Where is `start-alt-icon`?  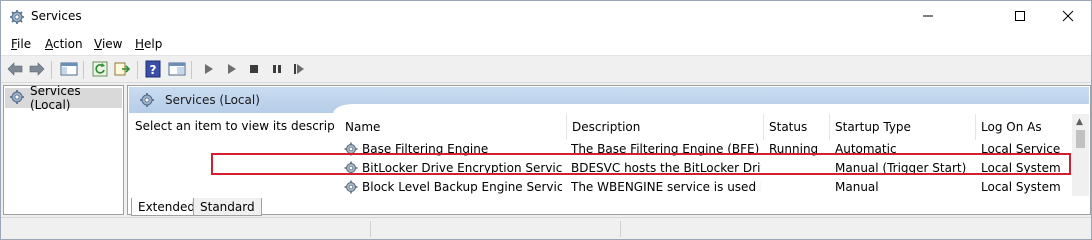 start-alt-icon is located at coordinates (232, 70).